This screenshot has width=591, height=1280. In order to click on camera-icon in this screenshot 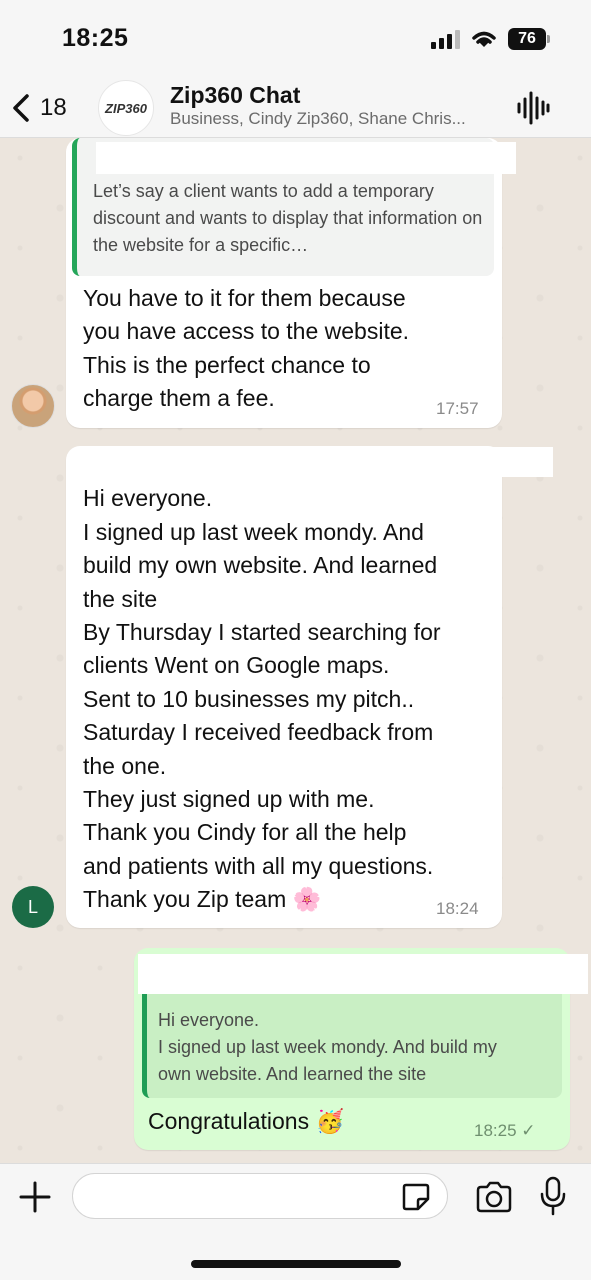, I will do `click(494, 1197)`.